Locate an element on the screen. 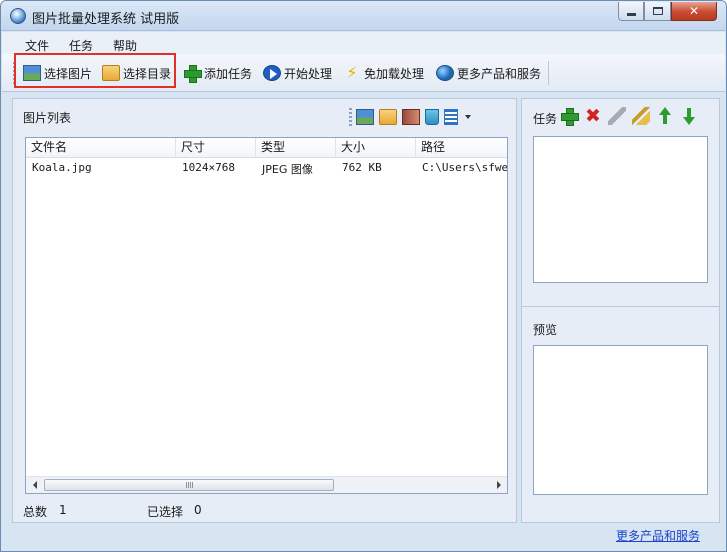  column-header-type: 类型 is located at coordinates (296, 148).